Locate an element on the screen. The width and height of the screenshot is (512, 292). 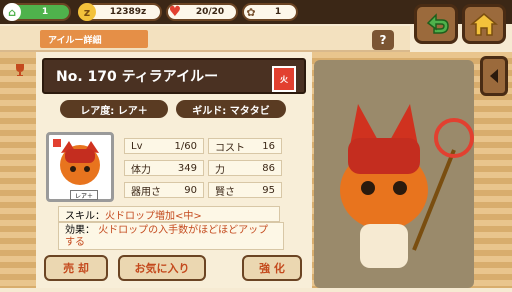
rank-value: 1 is located at coordinates (45, 12).